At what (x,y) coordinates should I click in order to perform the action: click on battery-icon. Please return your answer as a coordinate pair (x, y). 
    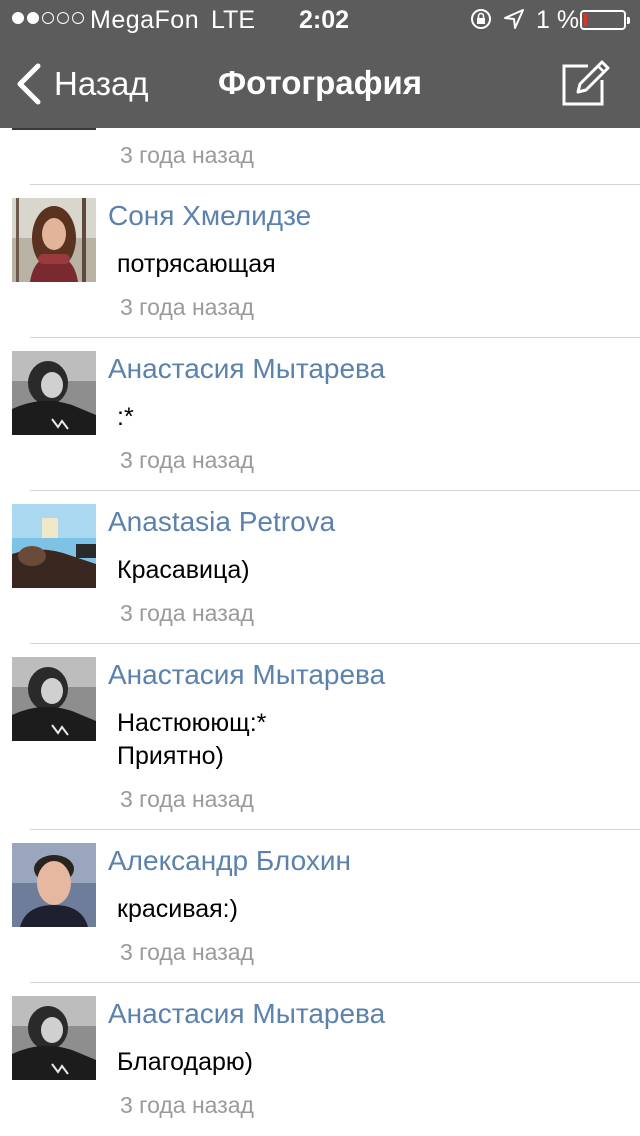
    Looking at the image, I should click on (605, 20).